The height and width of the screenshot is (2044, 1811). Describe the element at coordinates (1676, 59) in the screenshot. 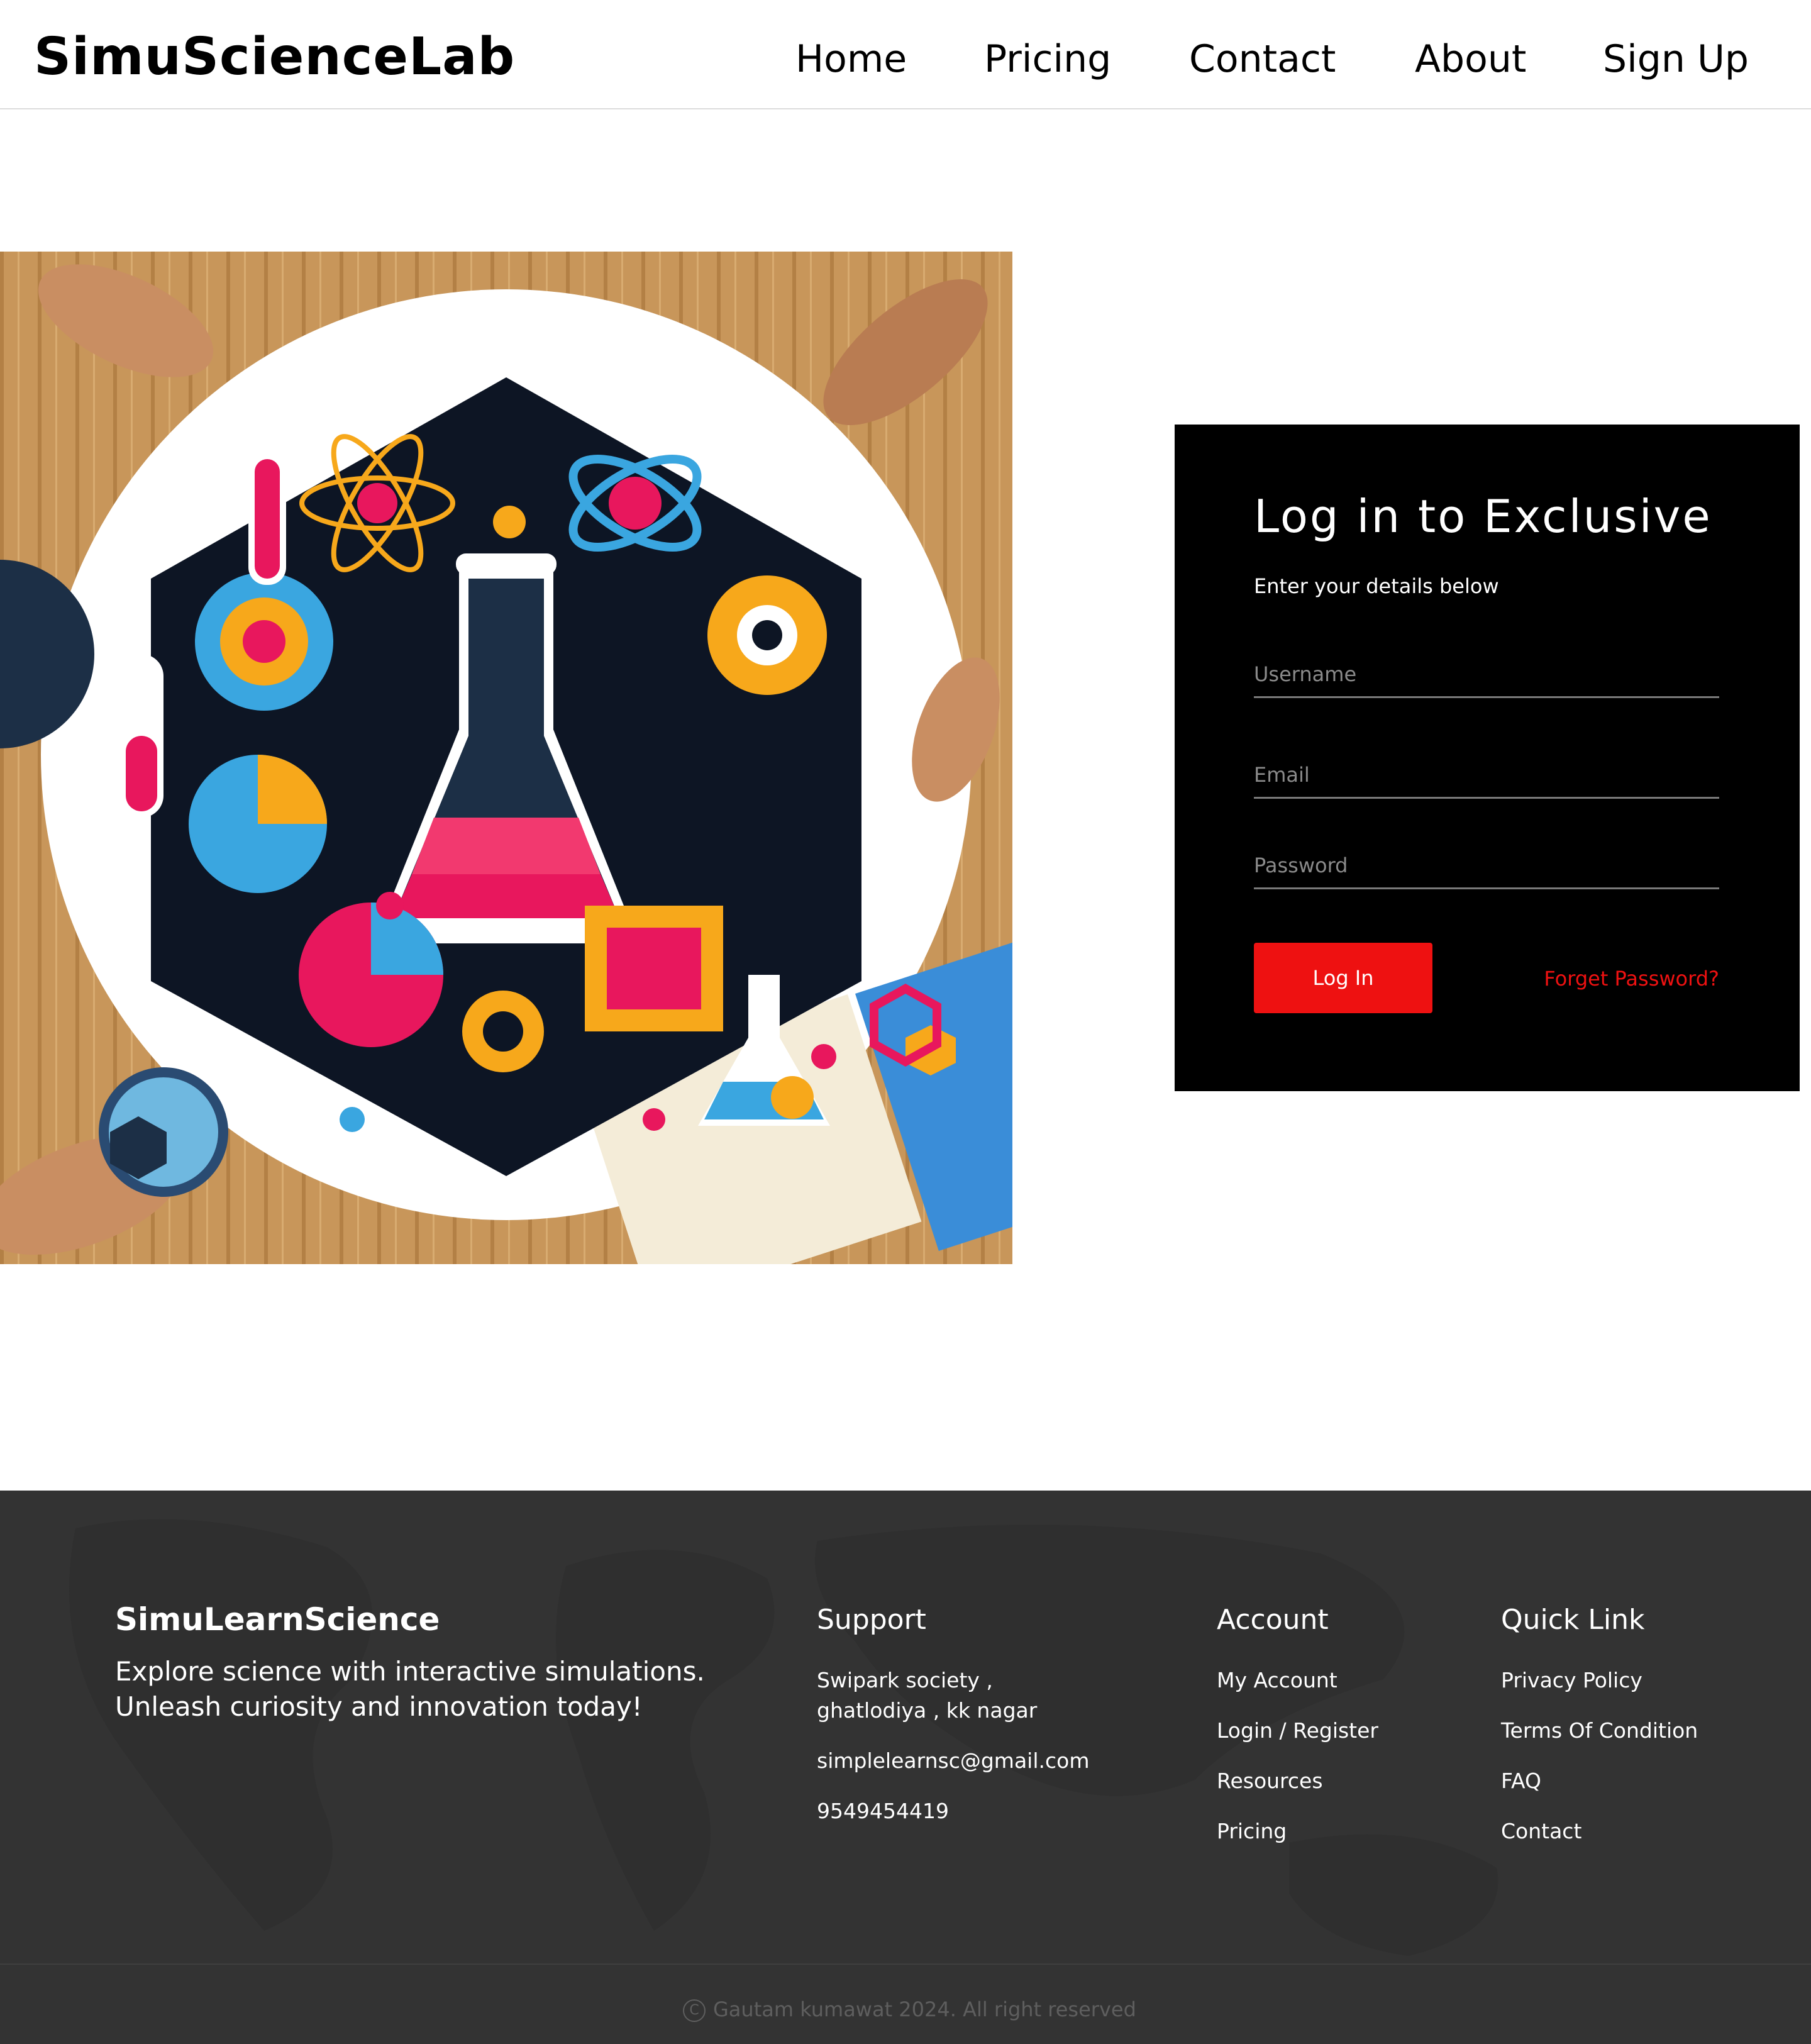

I see `nav-sign-up: Sign Up` at that location.